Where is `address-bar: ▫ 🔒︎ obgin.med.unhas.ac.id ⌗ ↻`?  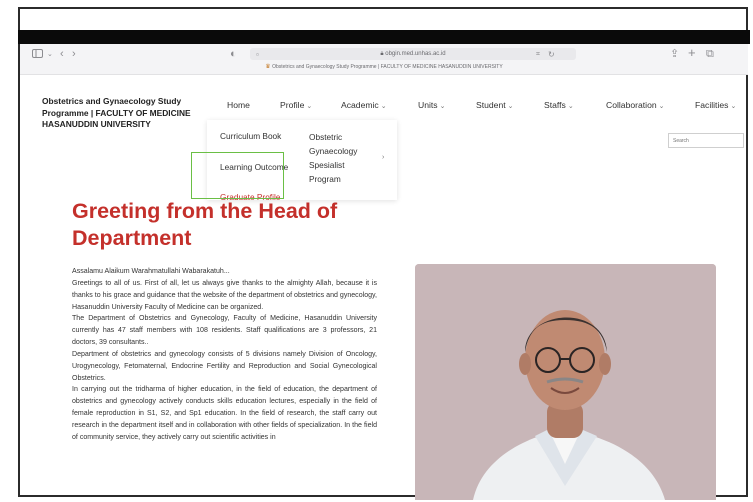 address-bar: ▫ 🔒︎ obgin.med.unhas.ac.id ⌗ ↻ is located at coordinates (413, 54).